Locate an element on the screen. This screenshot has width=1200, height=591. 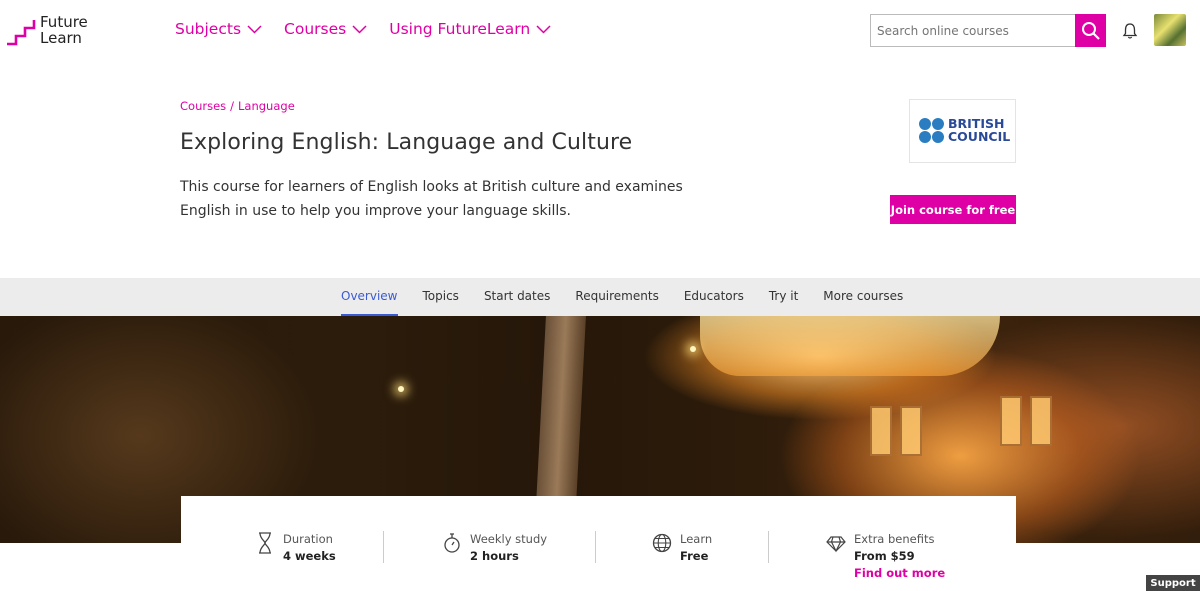
british-council-dots-icon is located at coordinates (932, 131).